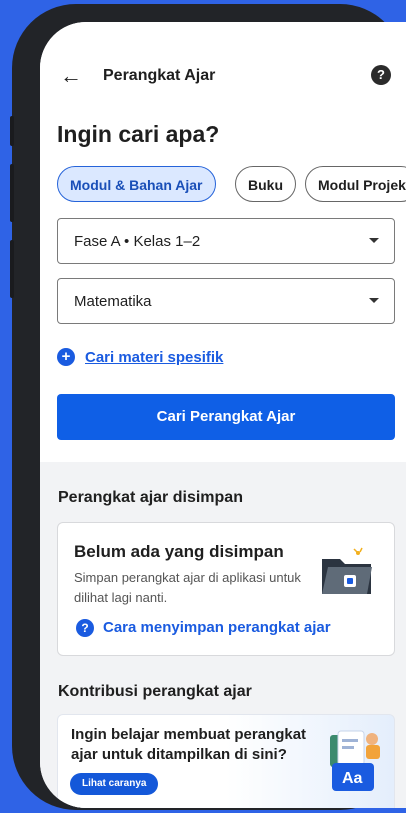 This screenshot has height=813, width=406. Describe the element at coordinates (159, 75) in the screenshot. I see `page-title: Perangkat Ajar` at that location.